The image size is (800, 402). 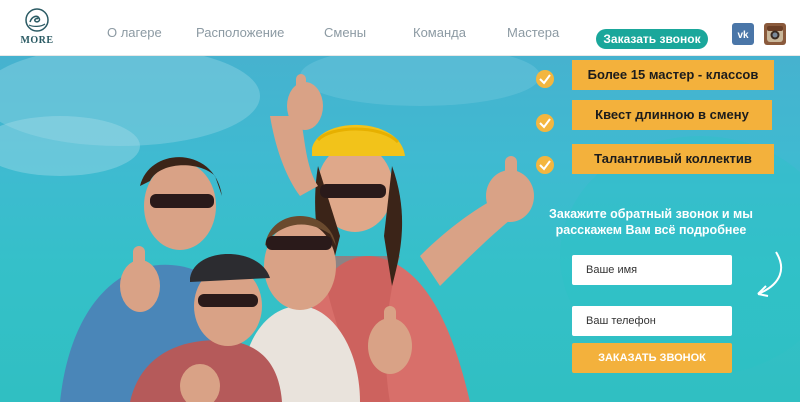 I want to click on svg-text: vk, so click(x=743, y=35).